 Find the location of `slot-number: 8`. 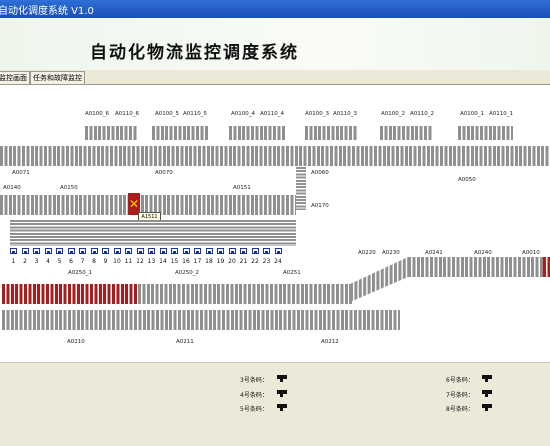

slot-number: 8 is located at coordinates (94, 261).